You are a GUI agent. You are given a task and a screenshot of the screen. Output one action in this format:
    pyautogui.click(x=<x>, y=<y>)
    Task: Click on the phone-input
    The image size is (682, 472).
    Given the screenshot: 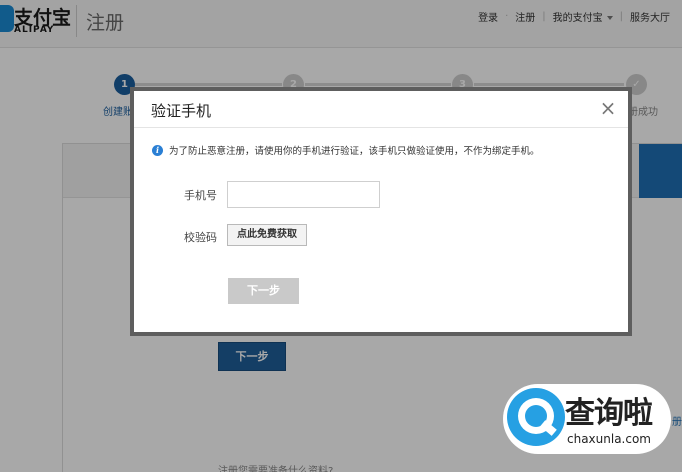 What is the action you would take?
    pyautogui.click(x=303, y=194)
    